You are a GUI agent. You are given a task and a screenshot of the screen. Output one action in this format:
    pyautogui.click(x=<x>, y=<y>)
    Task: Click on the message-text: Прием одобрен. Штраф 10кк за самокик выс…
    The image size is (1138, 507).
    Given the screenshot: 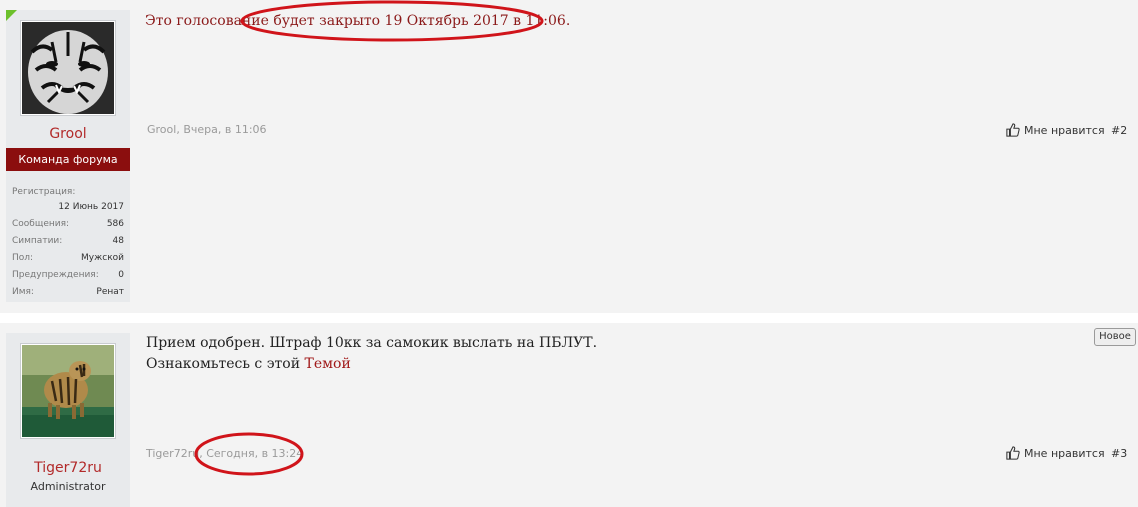 What is the action you would take?
    pyautogui.click(x=371, y=354)
    